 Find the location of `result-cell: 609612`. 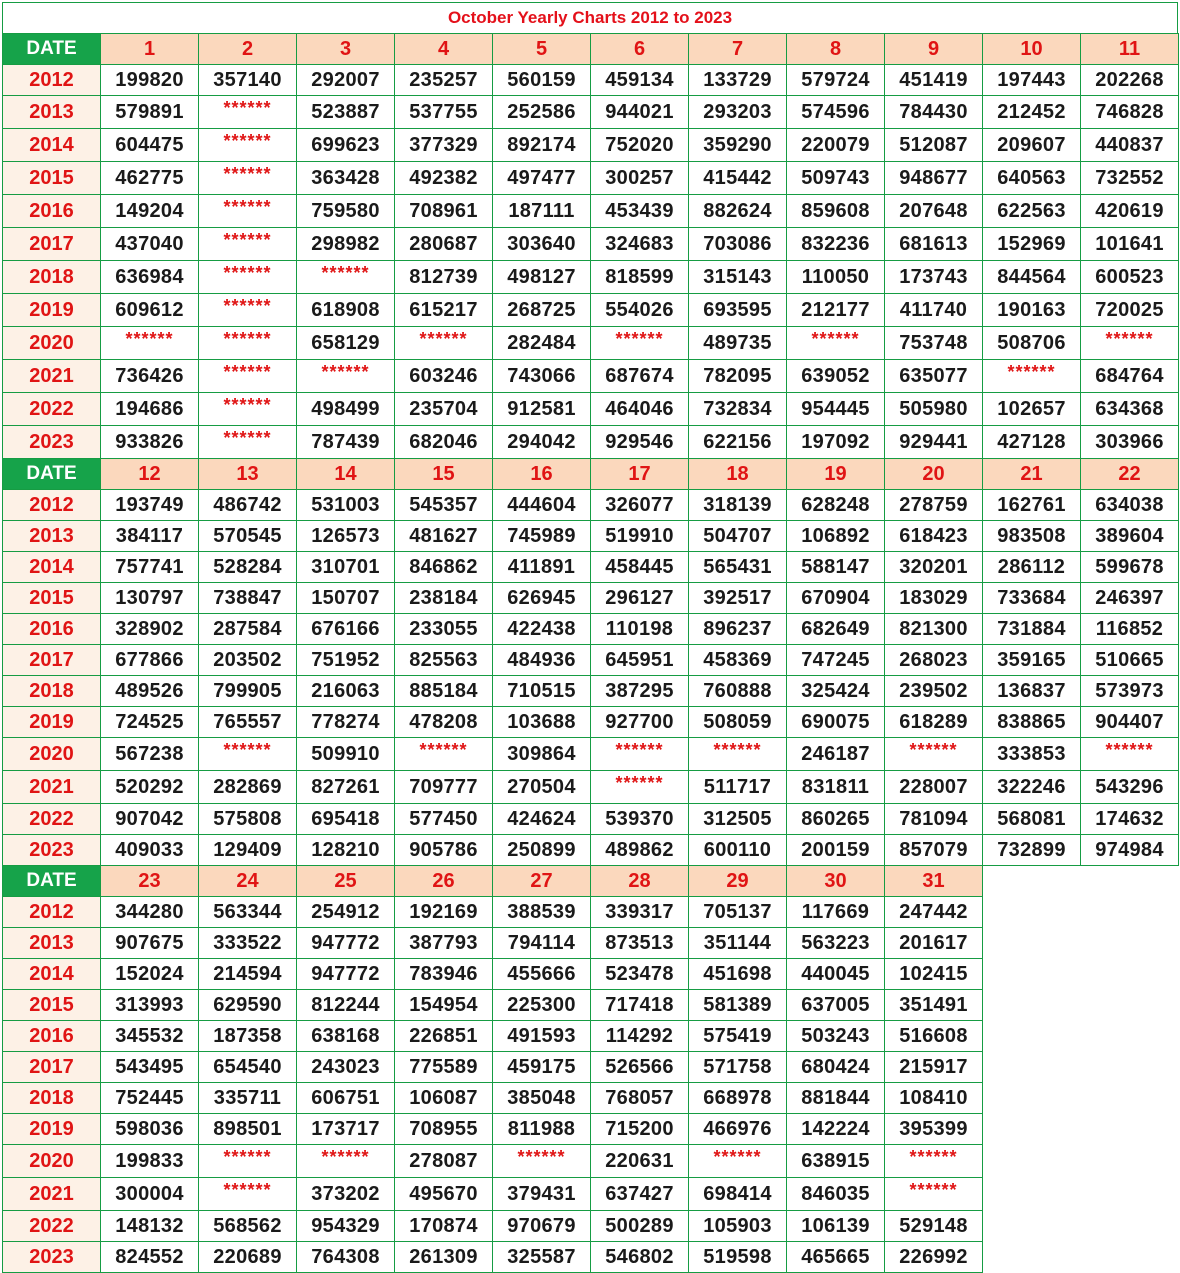

result-cell: 609612 is located at coordinates (149, 310).